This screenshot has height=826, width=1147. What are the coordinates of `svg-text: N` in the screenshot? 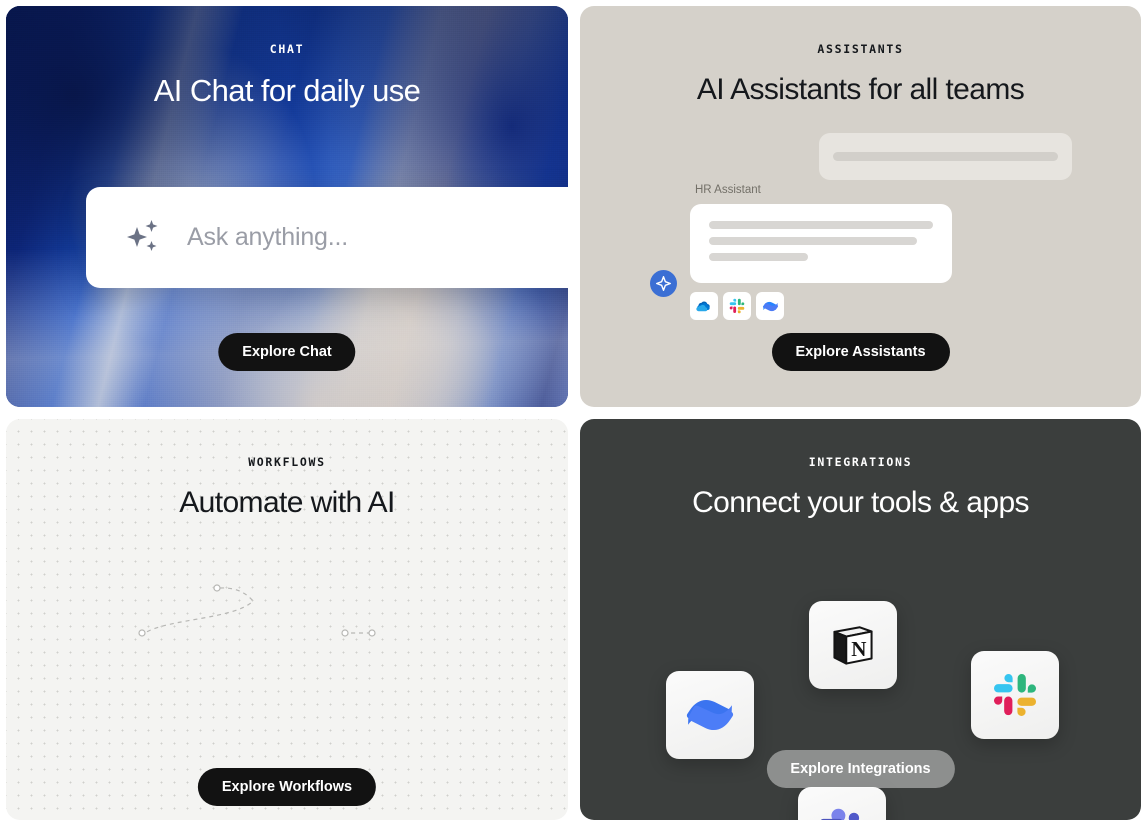 It's located at (858, 649).